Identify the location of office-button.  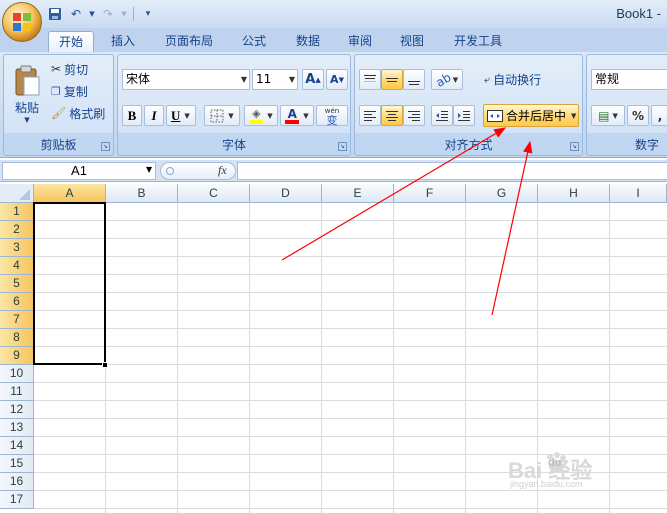
(22, 22).